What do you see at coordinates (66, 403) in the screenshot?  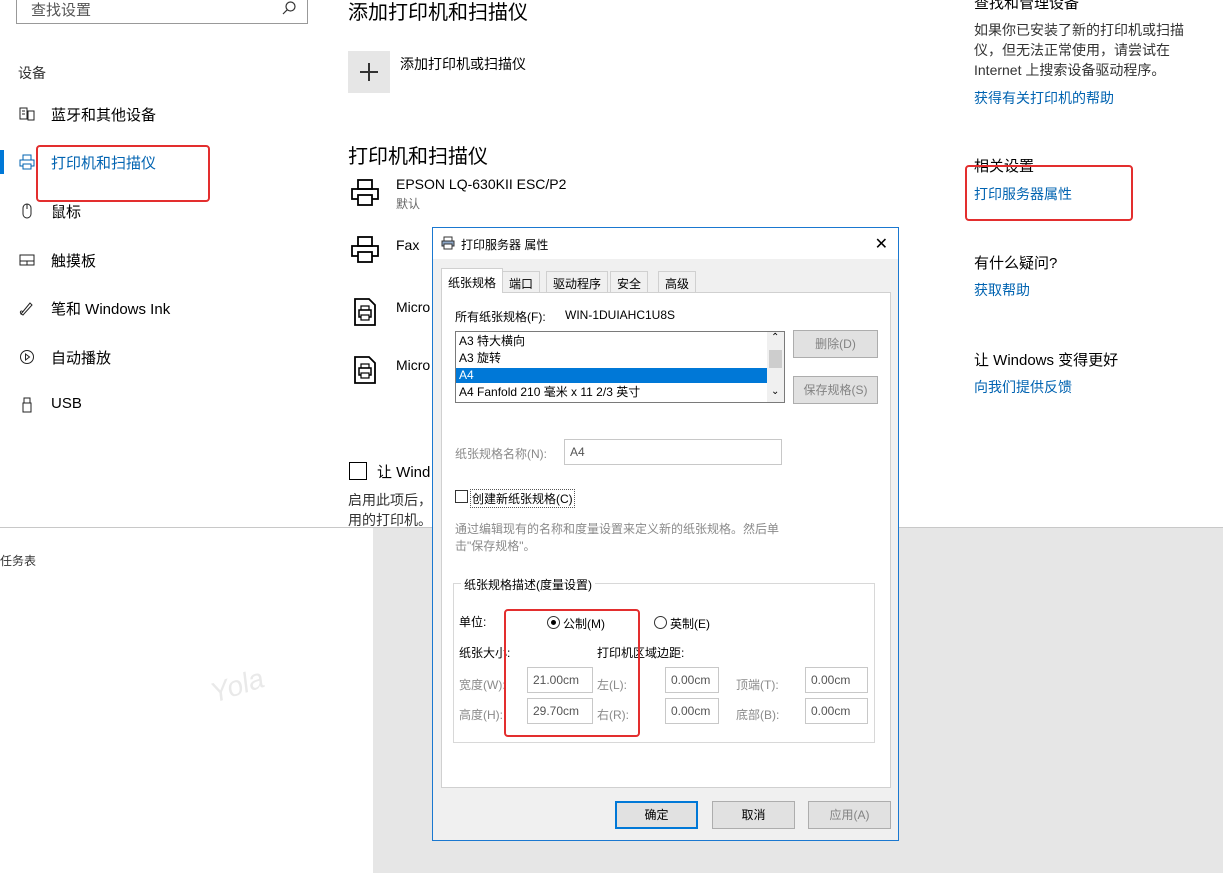 I see `nav-item-label: USB` at bounding box center [66, 403].